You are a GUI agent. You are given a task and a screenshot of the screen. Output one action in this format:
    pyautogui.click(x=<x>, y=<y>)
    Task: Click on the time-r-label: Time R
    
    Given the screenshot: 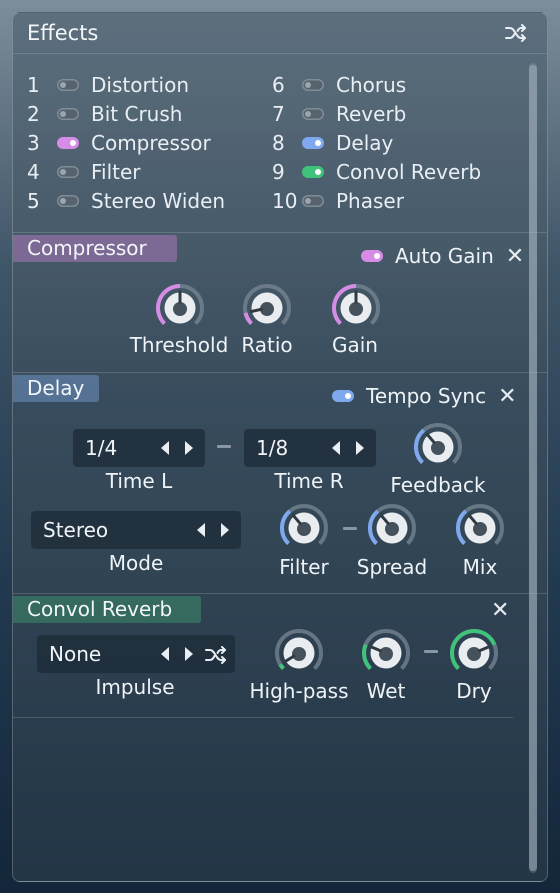 What is the action you would take?
    pyautogui.click(x=309, y=481)
    